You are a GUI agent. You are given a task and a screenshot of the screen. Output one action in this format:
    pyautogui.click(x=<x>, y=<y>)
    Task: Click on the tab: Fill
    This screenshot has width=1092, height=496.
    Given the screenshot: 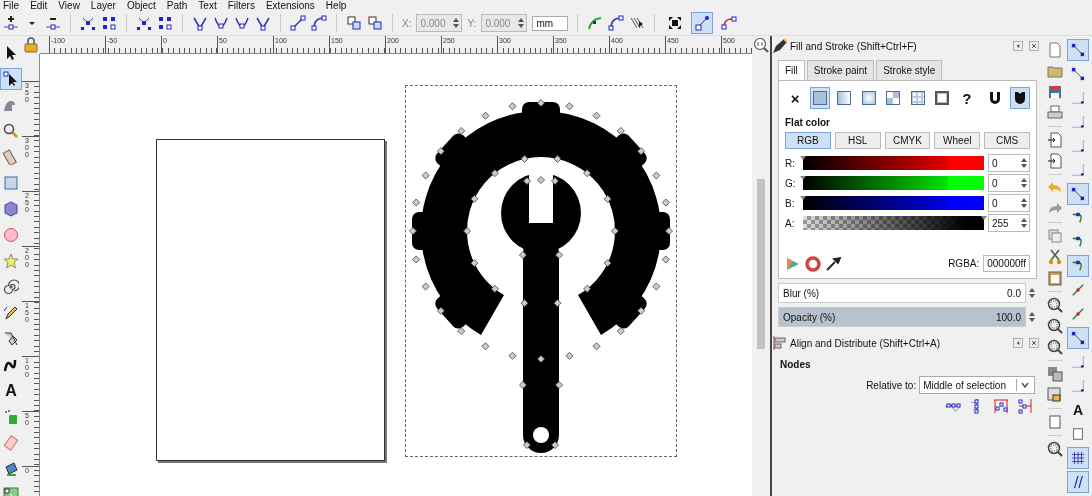 What is the action you would take?
    pyautogui.click(x=791, y=70)
    